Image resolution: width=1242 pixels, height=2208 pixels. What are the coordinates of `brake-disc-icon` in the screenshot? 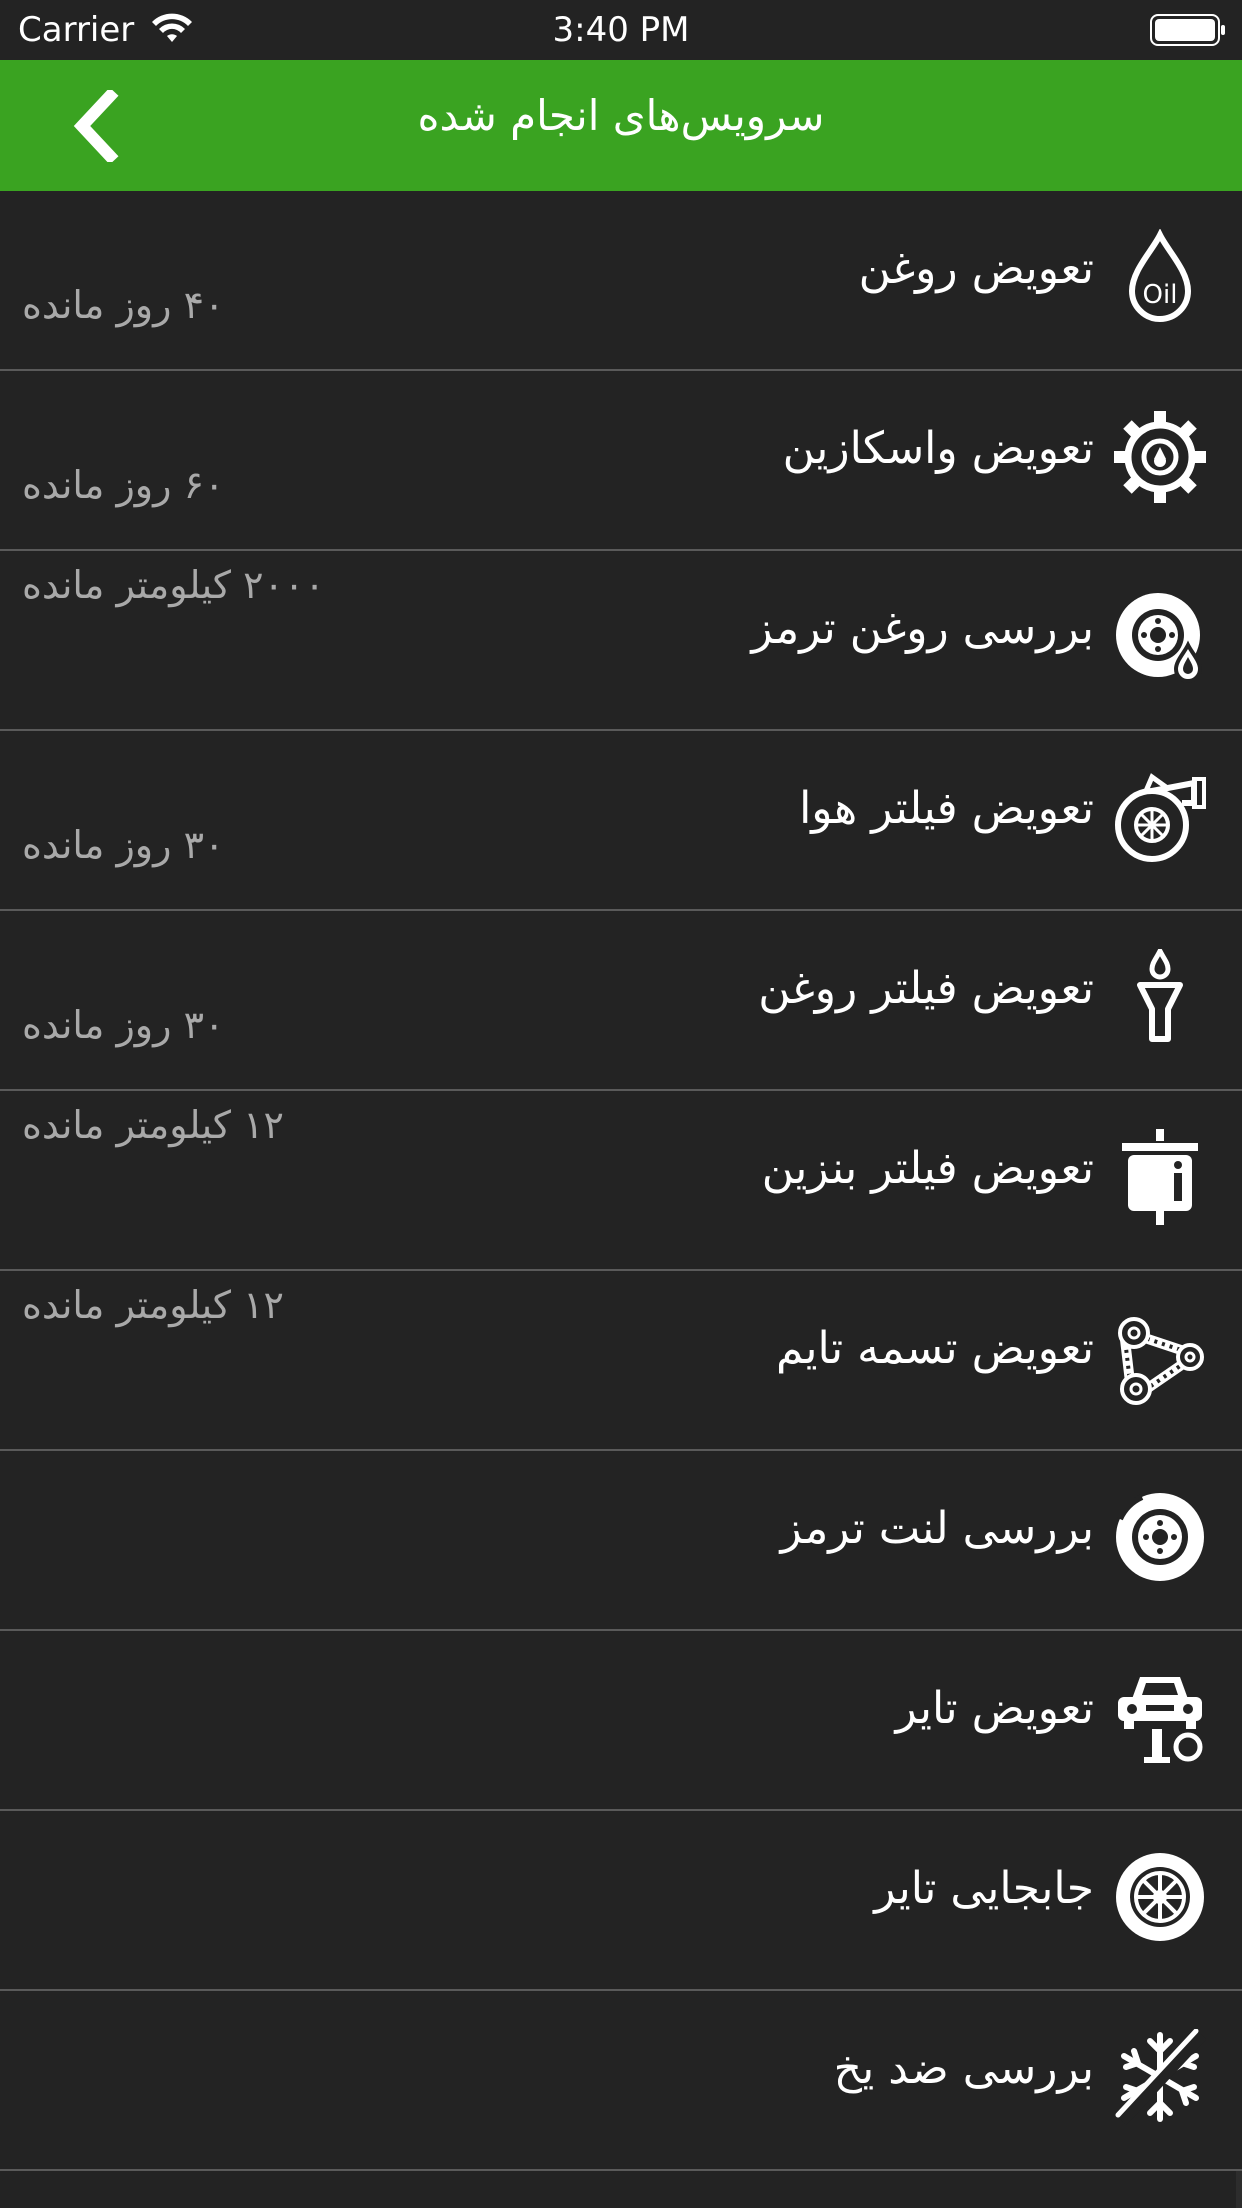 It's located at (1160, 1537).